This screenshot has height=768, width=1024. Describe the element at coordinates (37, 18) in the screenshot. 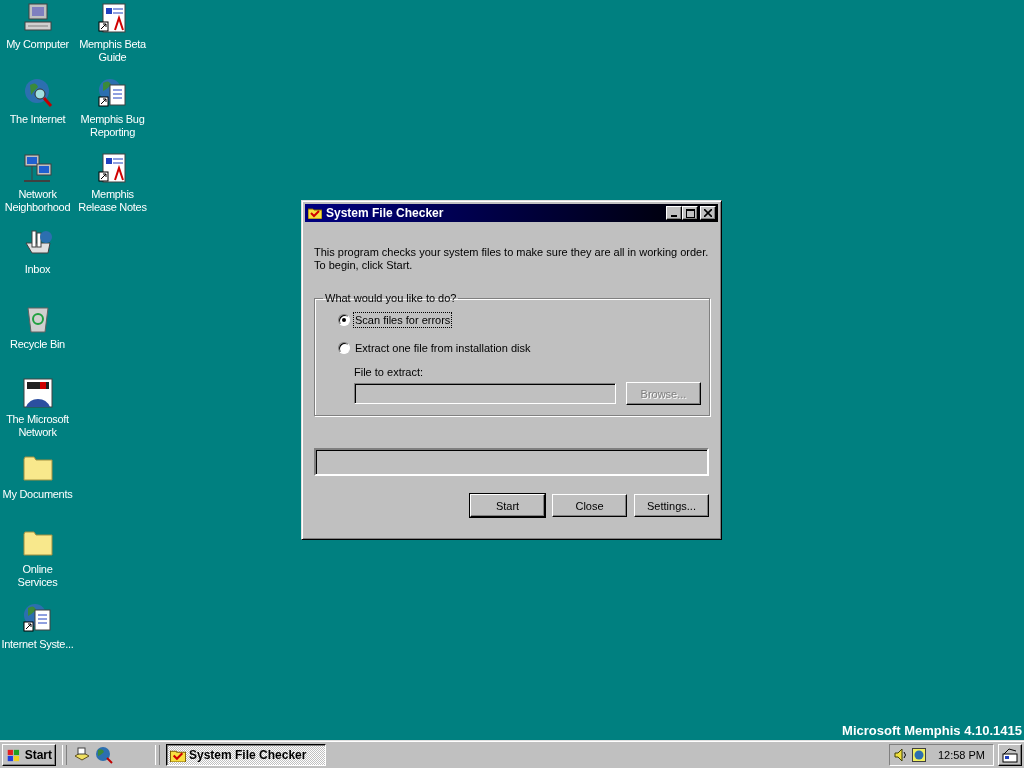

I see `computer-icon` at that location.